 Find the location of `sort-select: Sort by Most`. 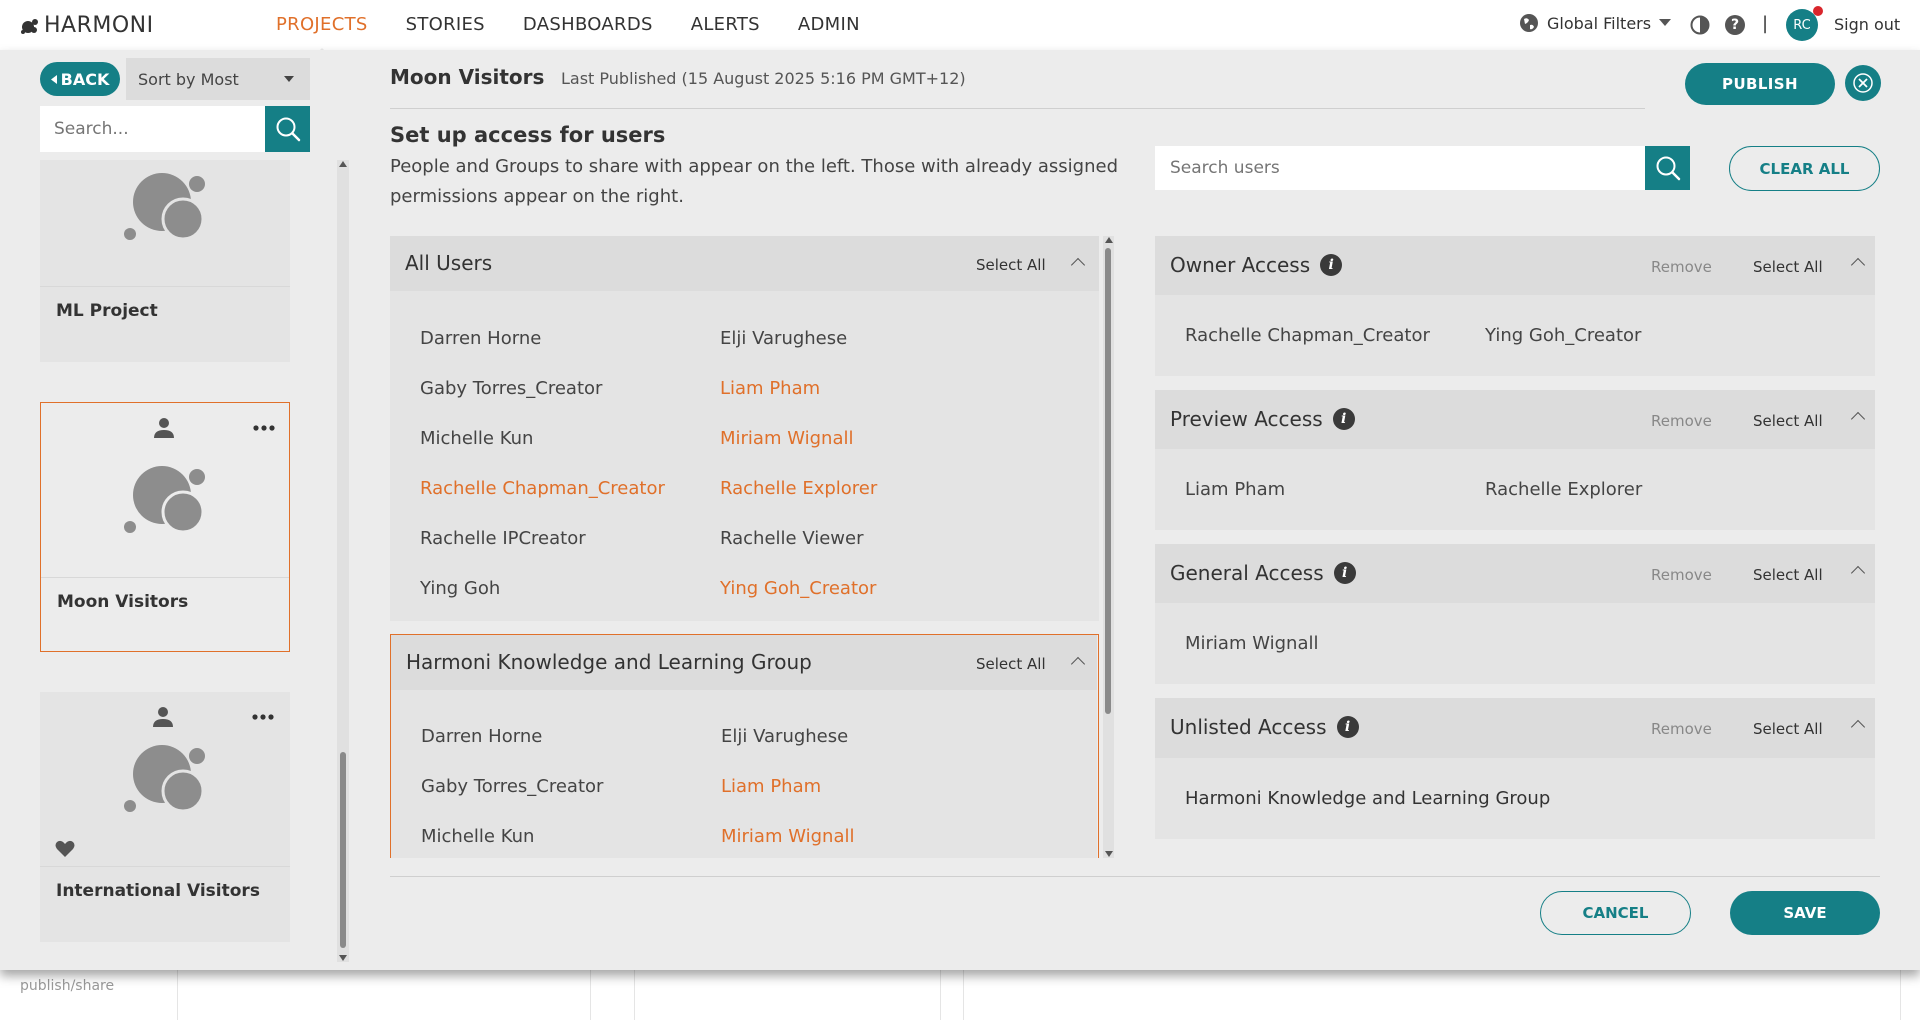

sort-select: Sort by Most is located at coordinates (218, 79).